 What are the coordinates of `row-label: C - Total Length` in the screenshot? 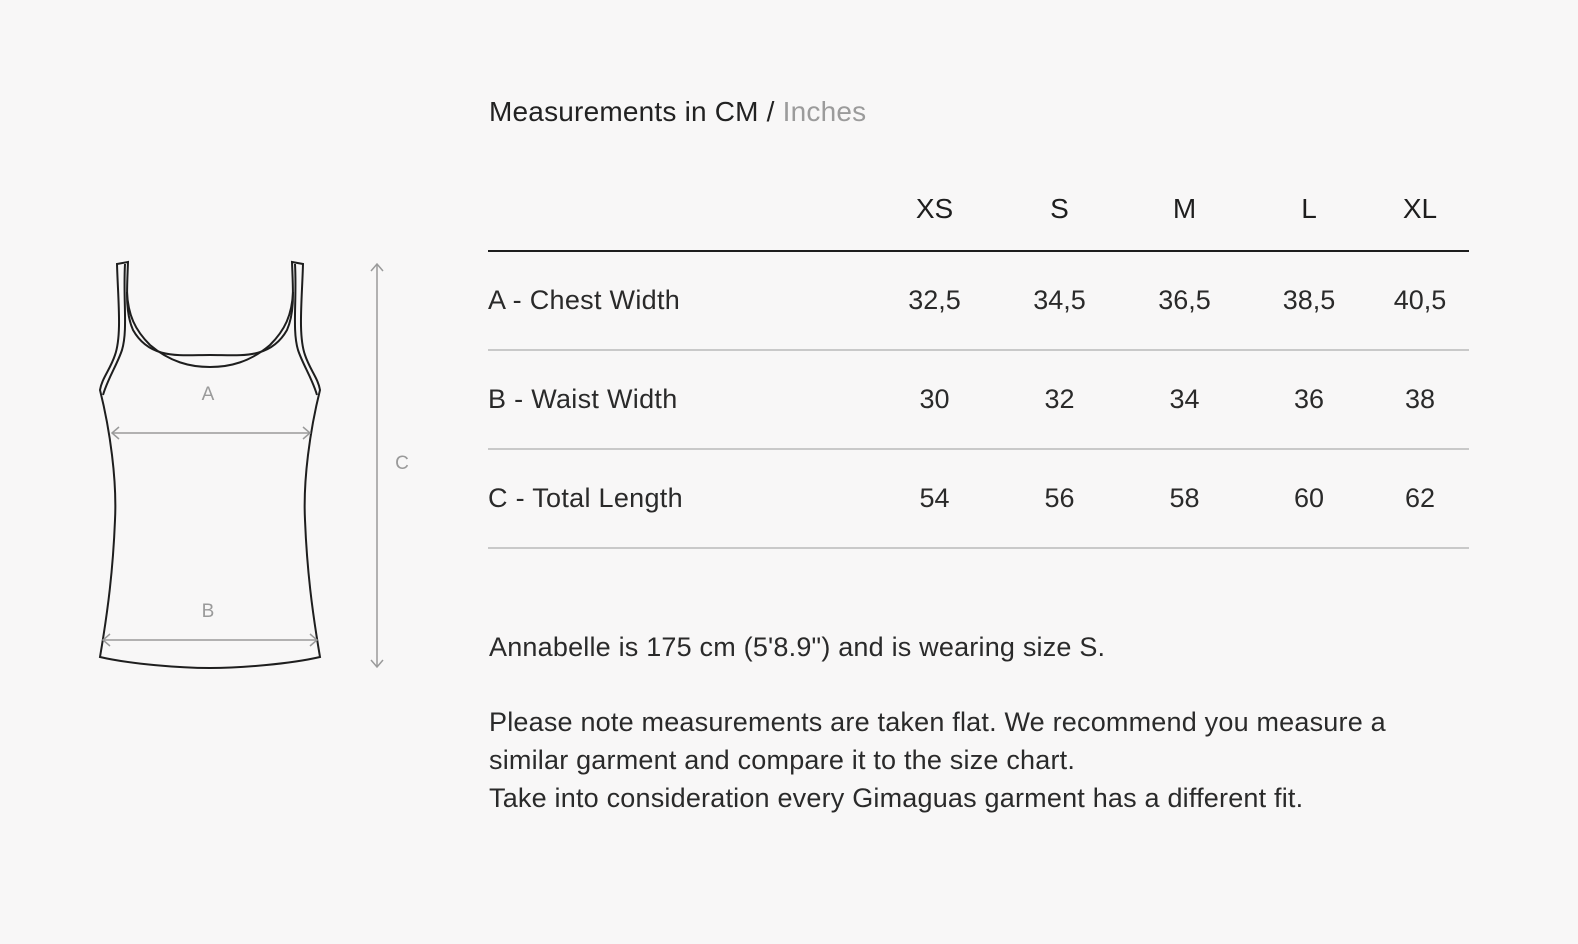 It's located at (680, 499).